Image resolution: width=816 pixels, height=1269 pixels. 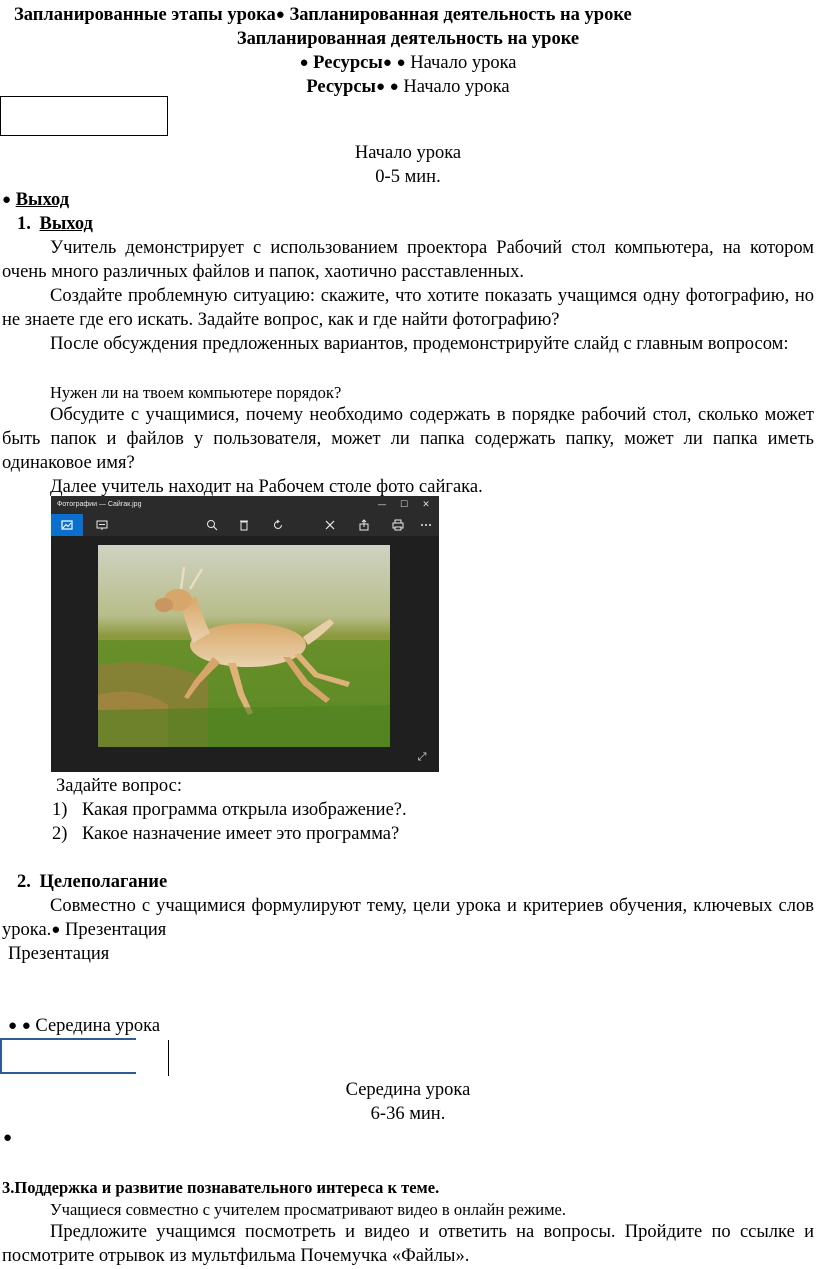 I want to click on exit-bullet-heading: ● Выход, so click(x=35, y=200).